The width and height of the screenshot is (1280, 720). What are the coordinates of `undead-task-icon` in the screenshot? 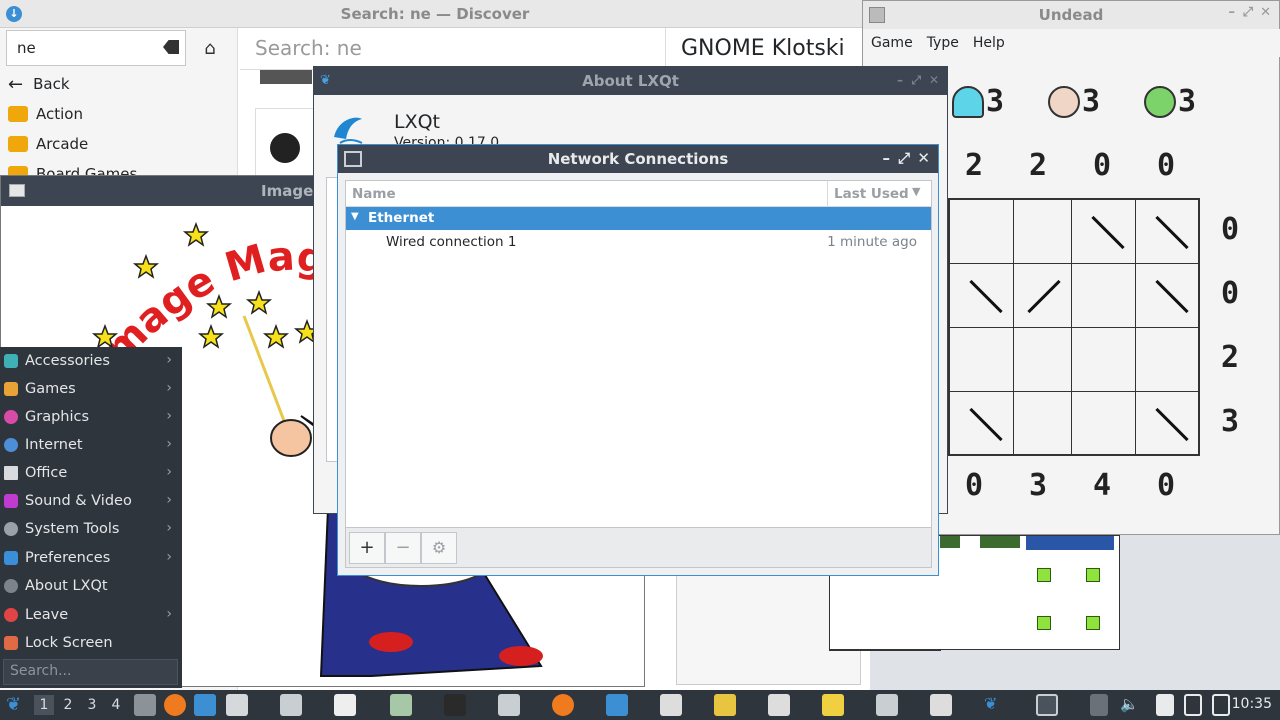 It's located at (779, 705).